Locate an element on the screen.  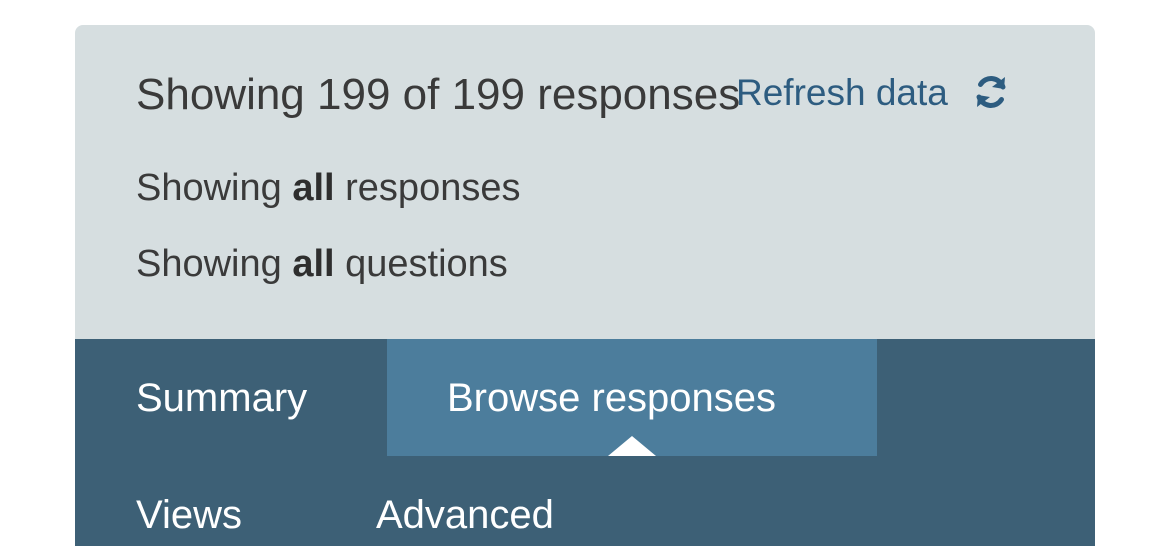
tab-views: Views is located at coordinates (189, 515).